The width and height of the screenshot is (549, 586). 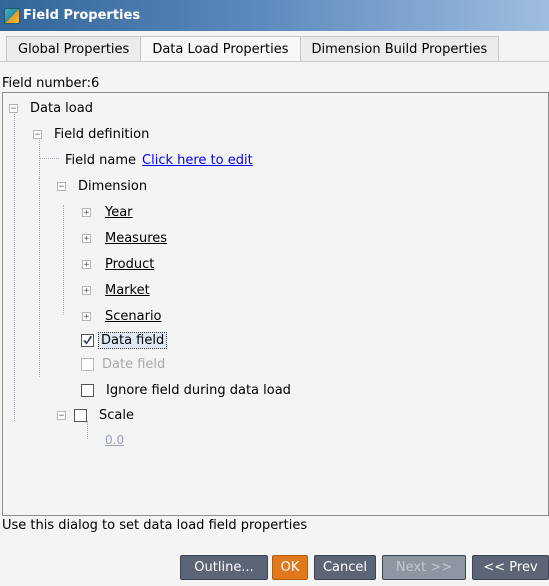 I want to click on tree-node-field-definition: − Field definition, so click(x=91, y=134).